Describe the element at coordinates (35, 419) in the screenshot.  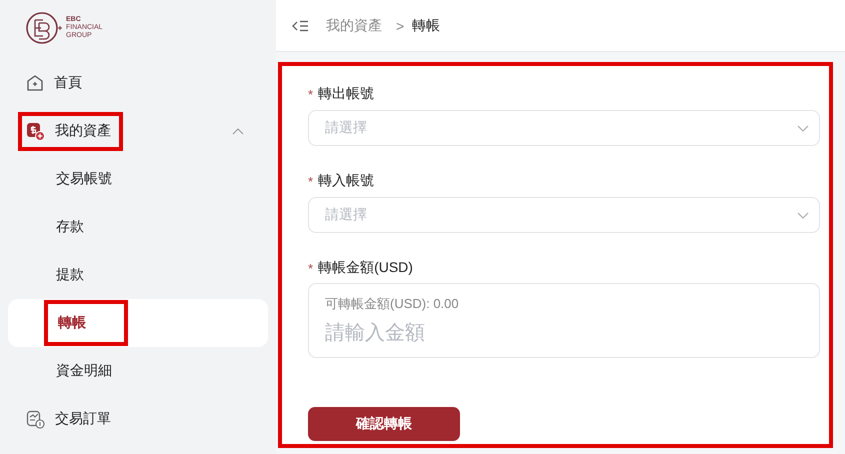
I see `chart-coin-icon` at that location.